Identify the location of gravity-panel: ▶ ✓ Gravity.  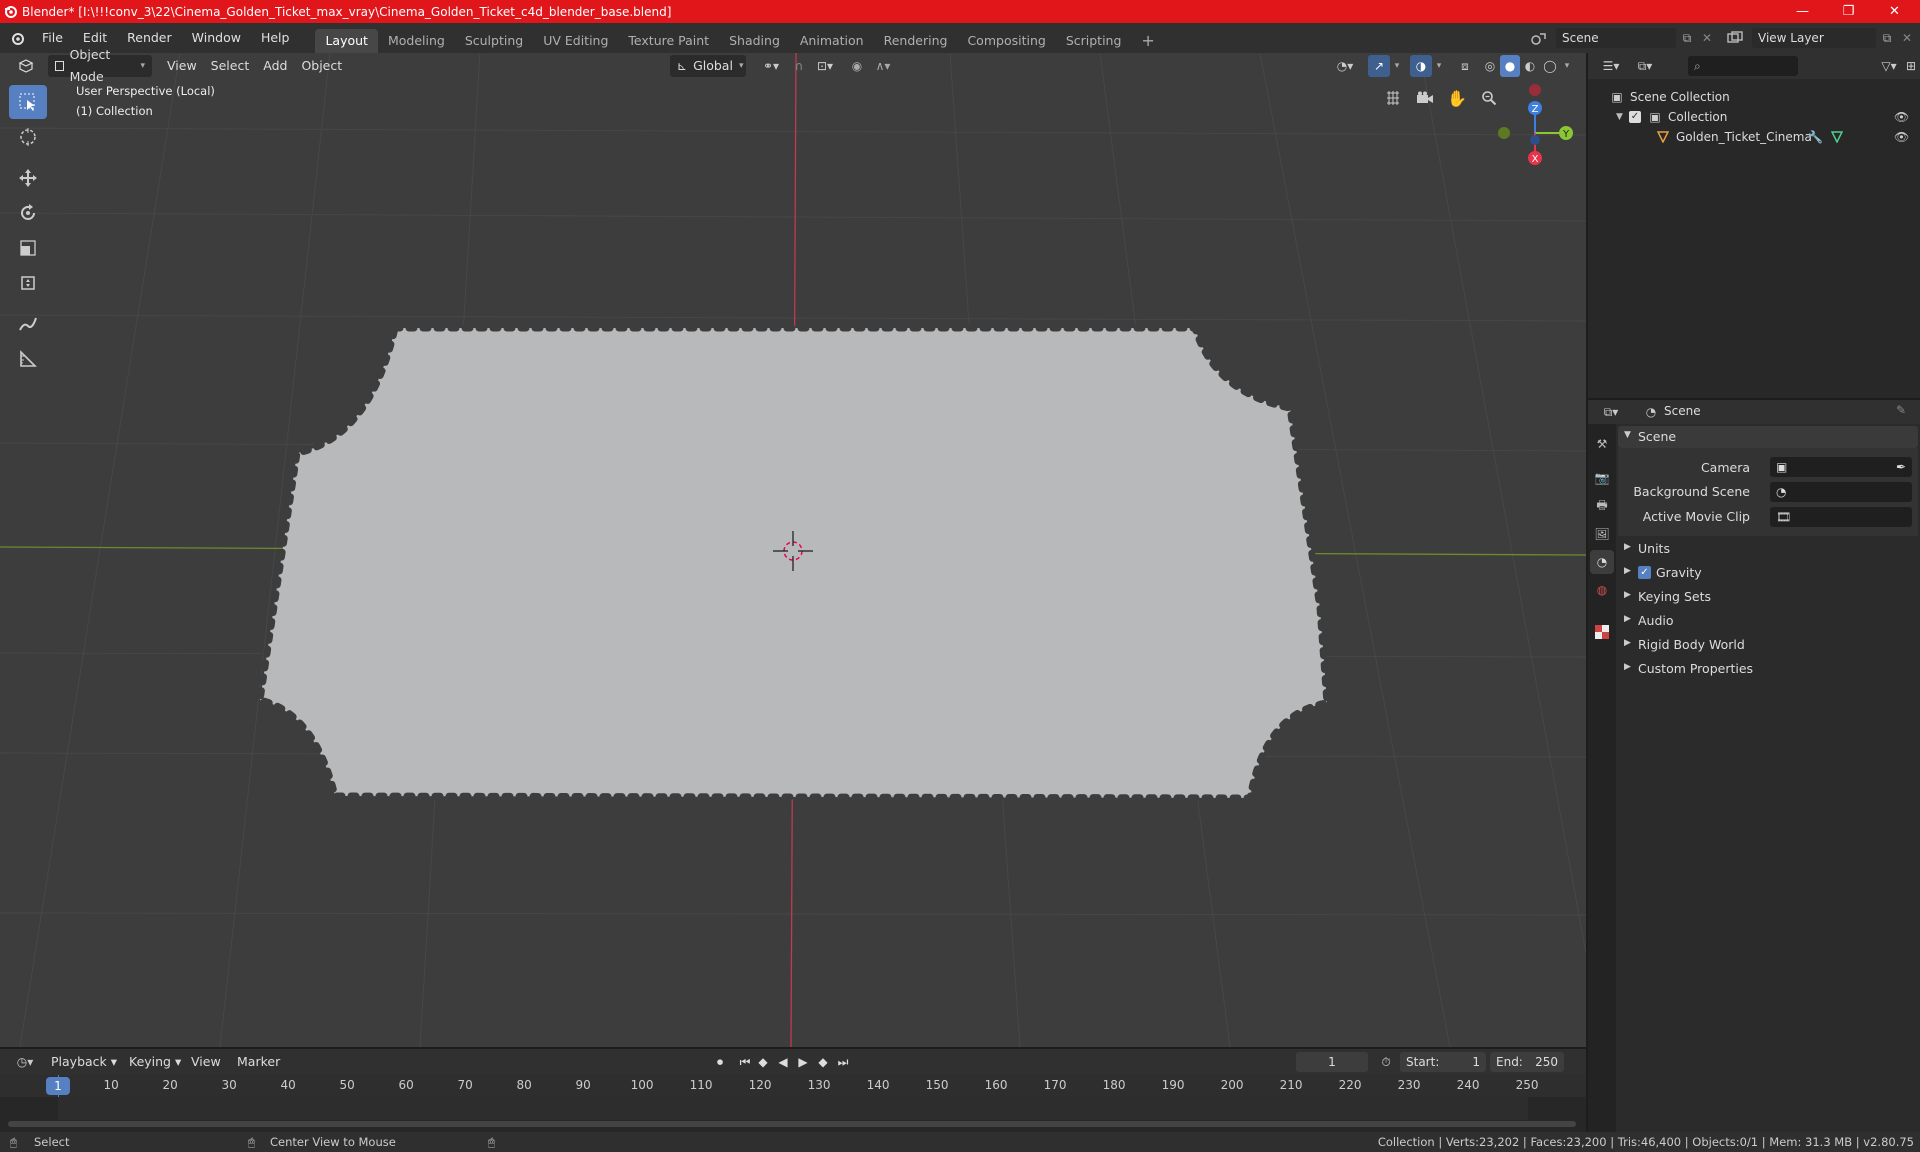
(1768, 573).